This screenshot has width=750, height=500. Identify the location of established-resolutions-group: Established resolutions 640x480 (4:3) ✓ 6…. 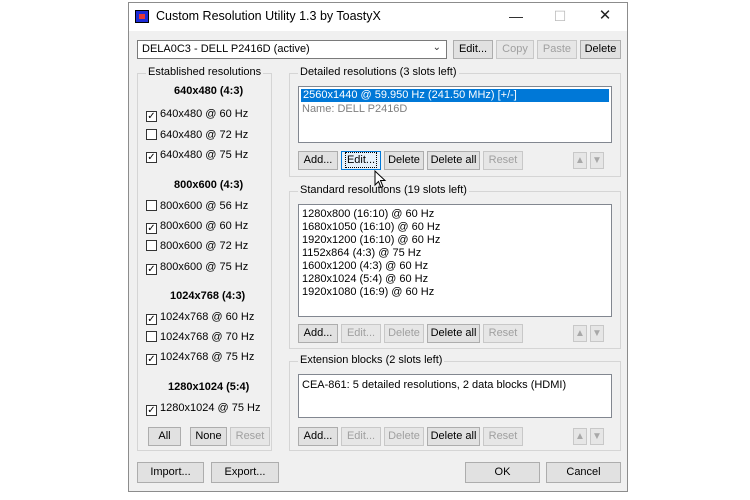
(204, 258).